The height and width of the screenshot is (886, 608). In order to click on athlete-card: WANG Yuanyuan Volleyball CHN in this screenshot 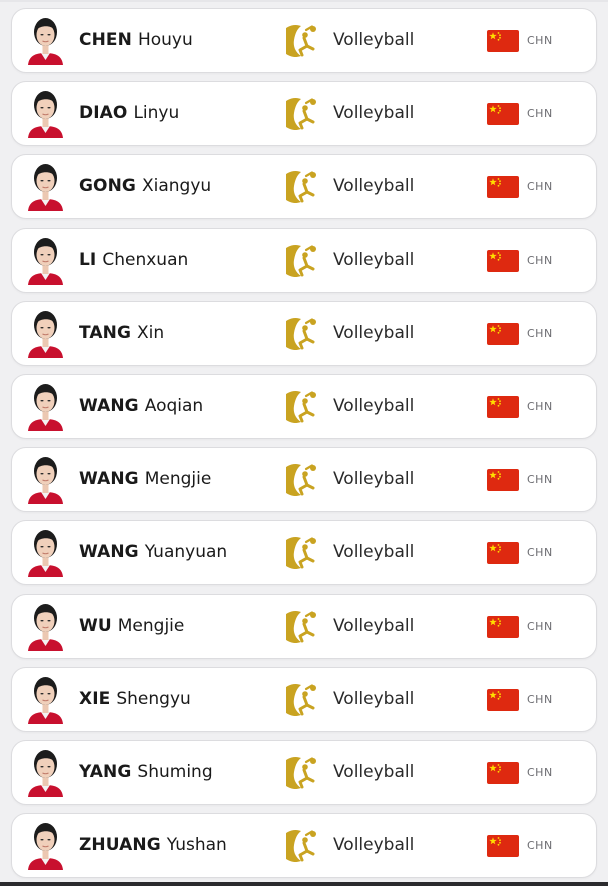, I will do `click(304, 553)`.